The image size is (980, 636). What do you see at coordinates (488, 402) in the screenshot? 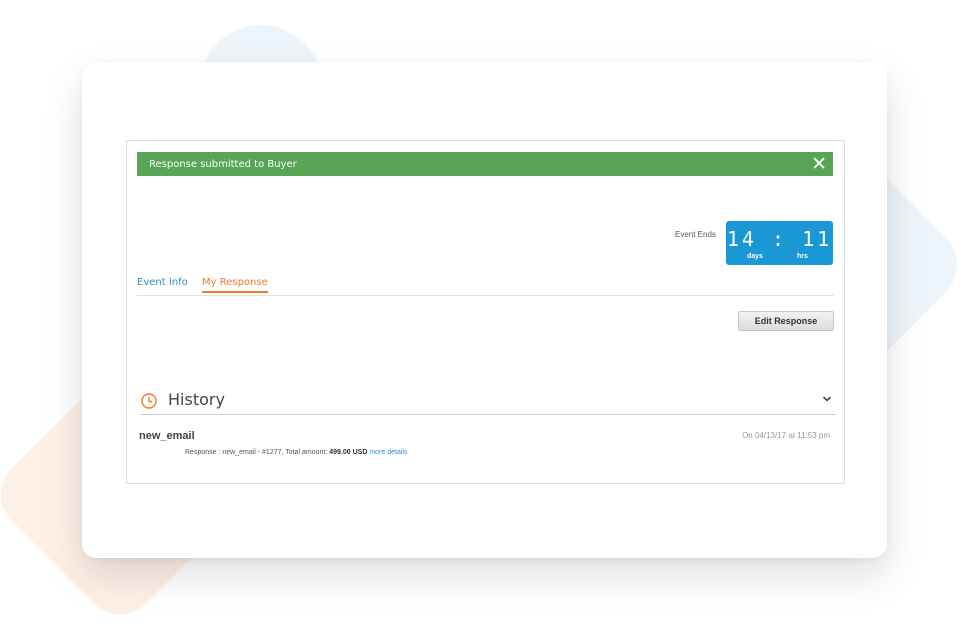
I see `history-header: History` at bounding box center [488, 402].